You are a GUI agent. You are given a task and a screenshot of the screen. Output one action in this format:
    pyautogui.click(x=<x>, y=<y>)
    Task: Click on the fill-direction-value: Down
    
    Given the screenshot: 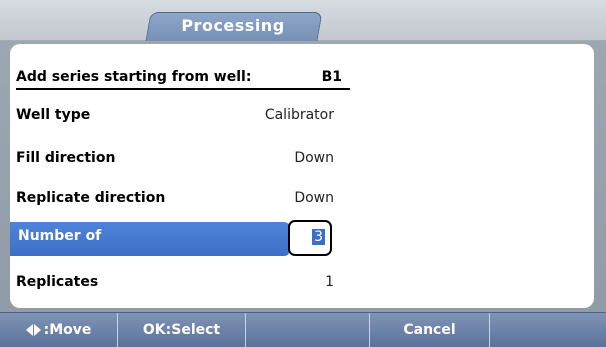 What is the action you would take?
    pyautogui.click(x=314, y=158)
    